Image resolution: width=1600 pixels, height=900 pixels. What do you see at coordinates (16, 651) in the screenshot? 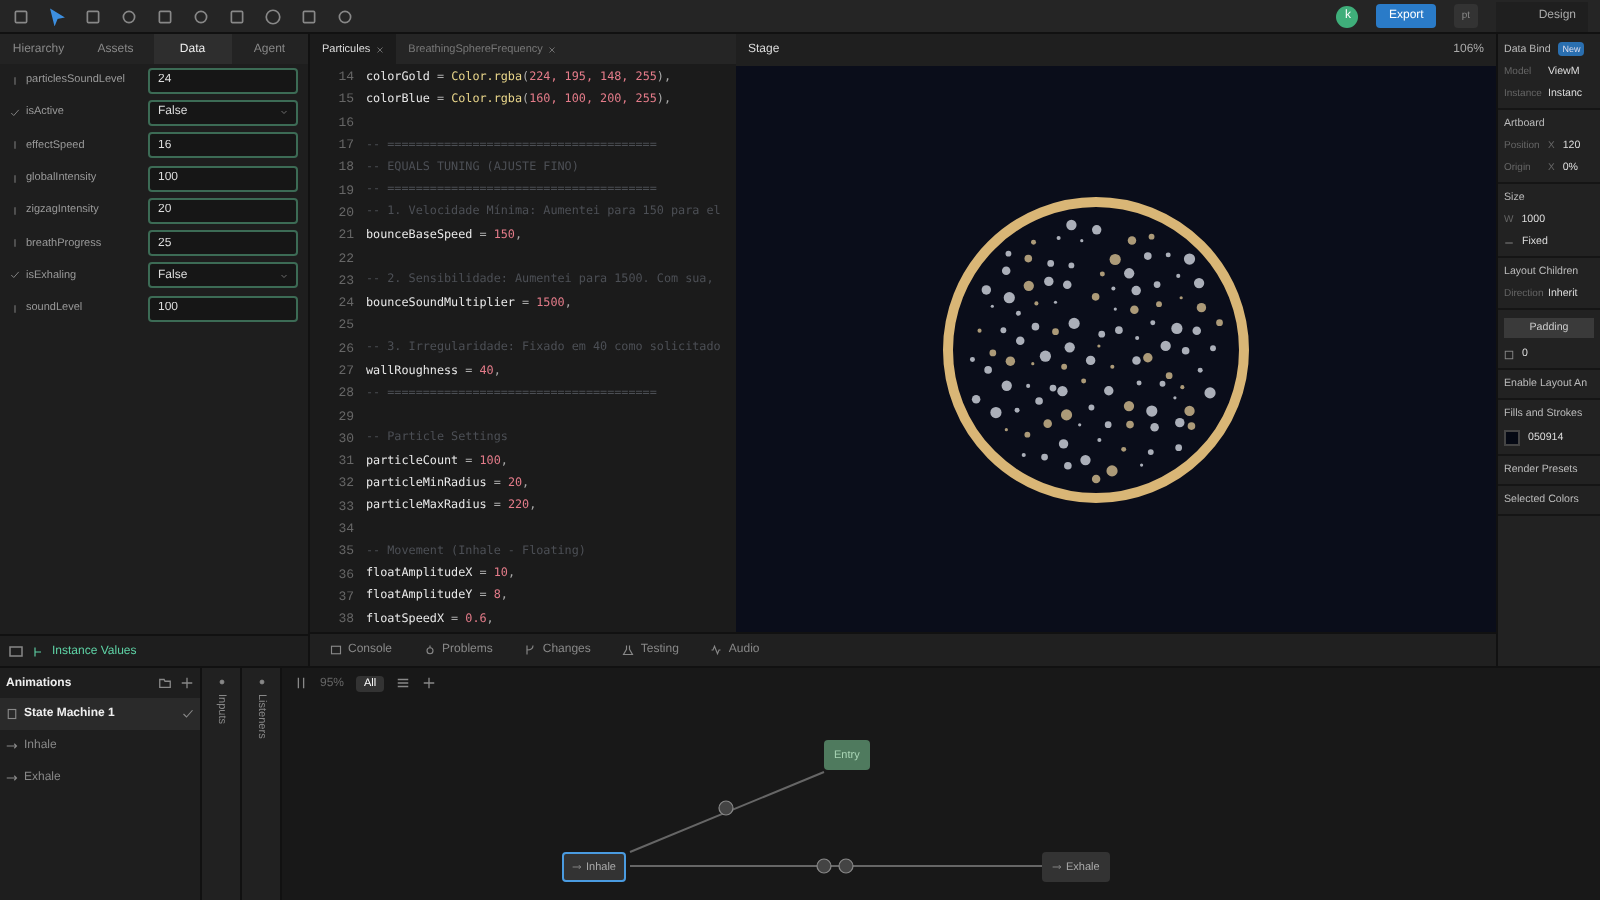
I see `monitor-icon` at bounding box center [16, 651].